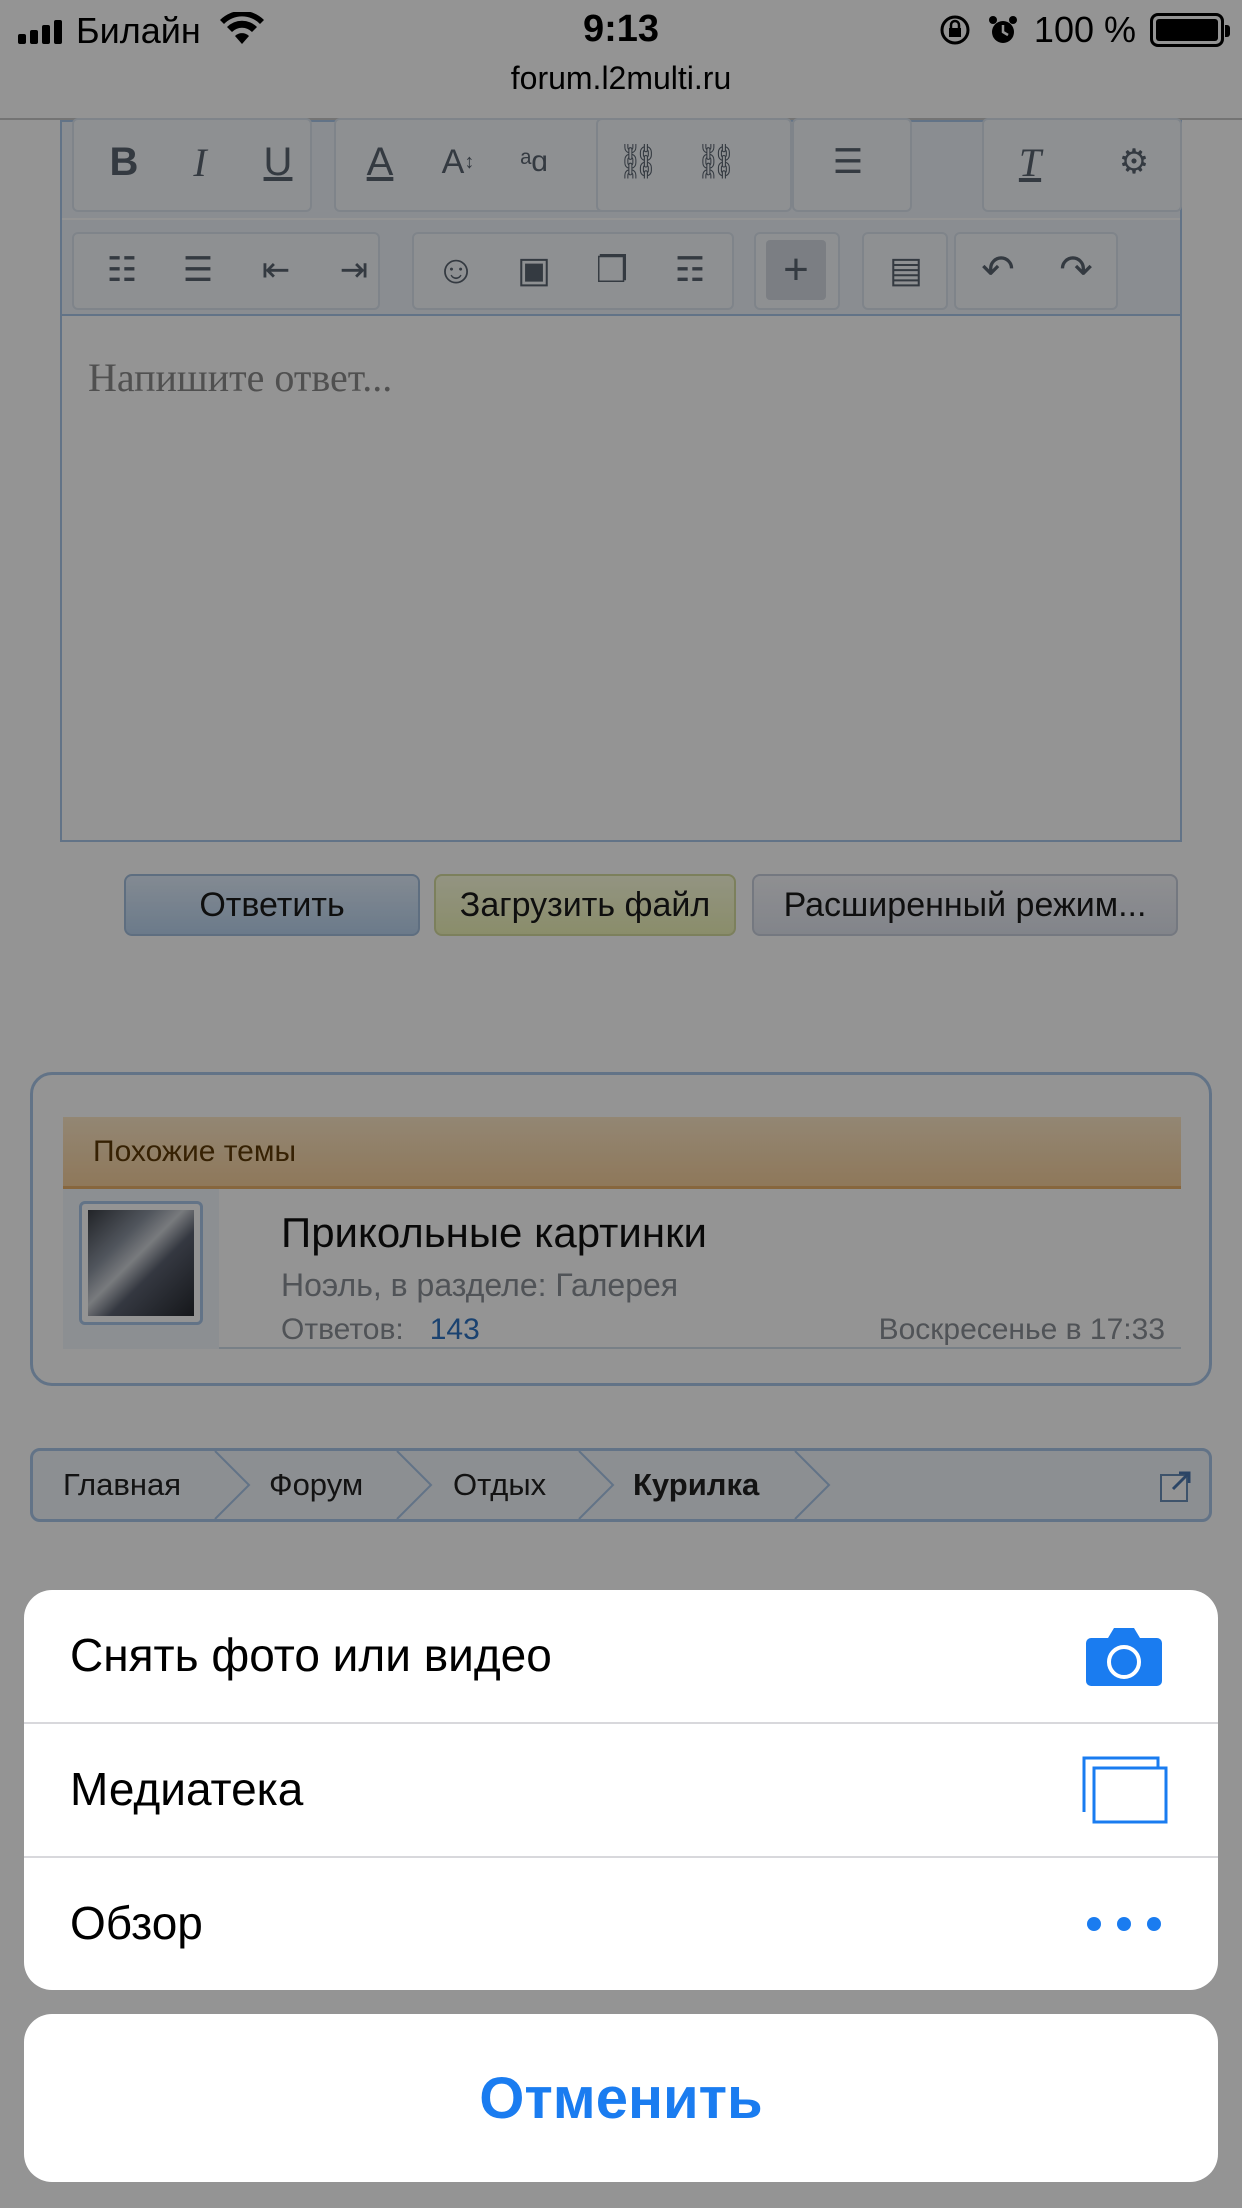  Describe the element at coordinates (136, 1923) in the screenshot. I see `browse-label: Обзор` at that location.